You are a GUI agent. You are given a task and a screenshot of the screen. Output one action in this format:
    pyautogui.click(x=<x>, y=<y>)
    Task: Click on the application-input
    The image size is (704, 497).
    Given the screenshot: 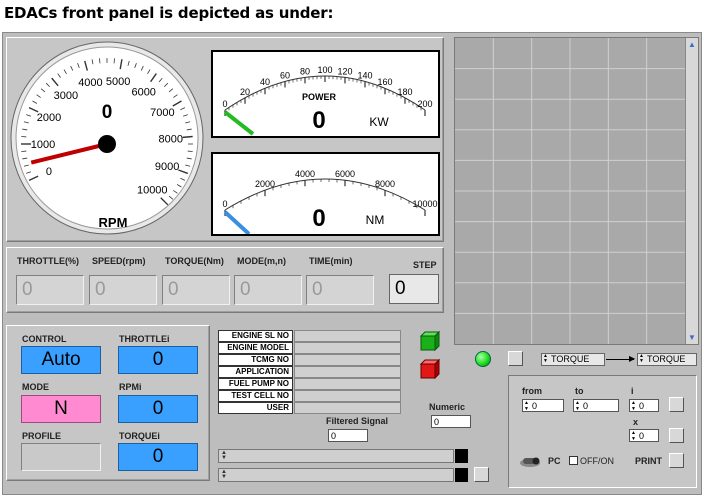 What is the action you would take?
    pyautogui.click(x=347, y=372)
    